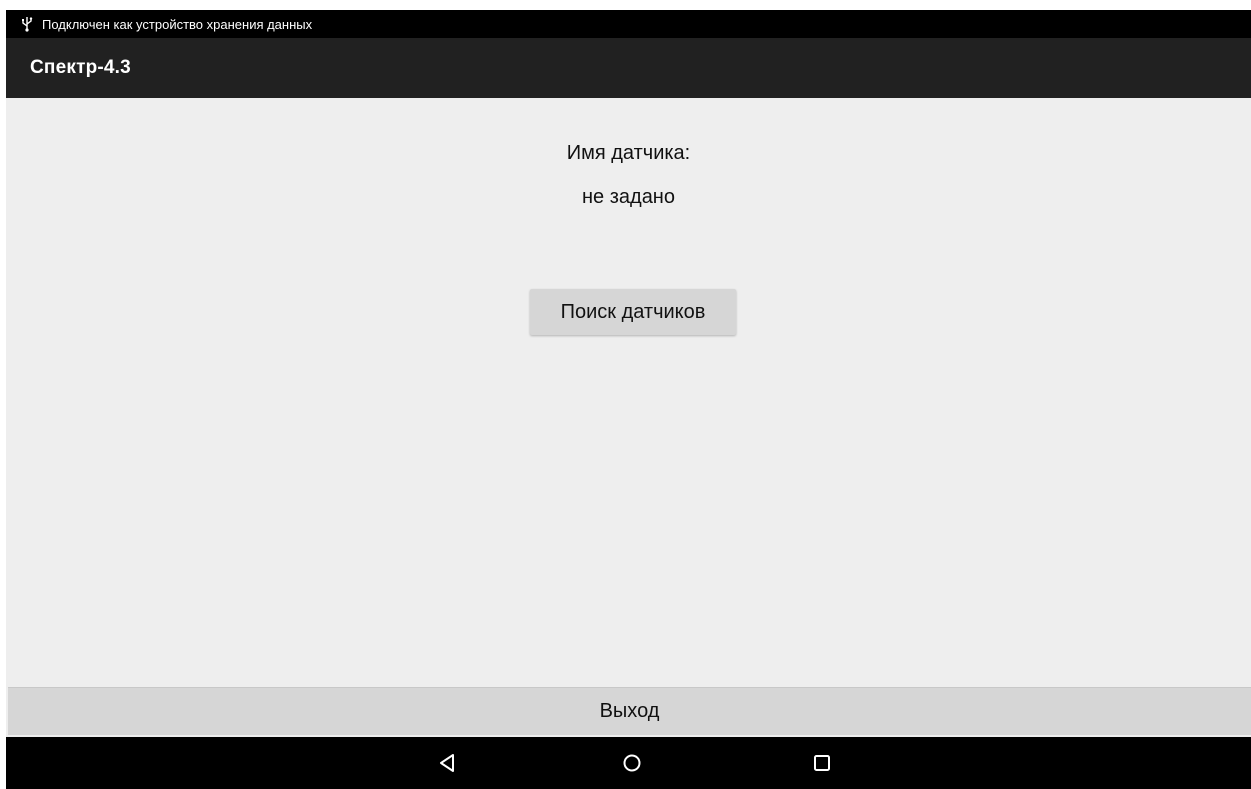 This screenshot has height=789, width=1251. I want to click on status-bar: Подключен как устройство хранения данных, so click(628, 24).